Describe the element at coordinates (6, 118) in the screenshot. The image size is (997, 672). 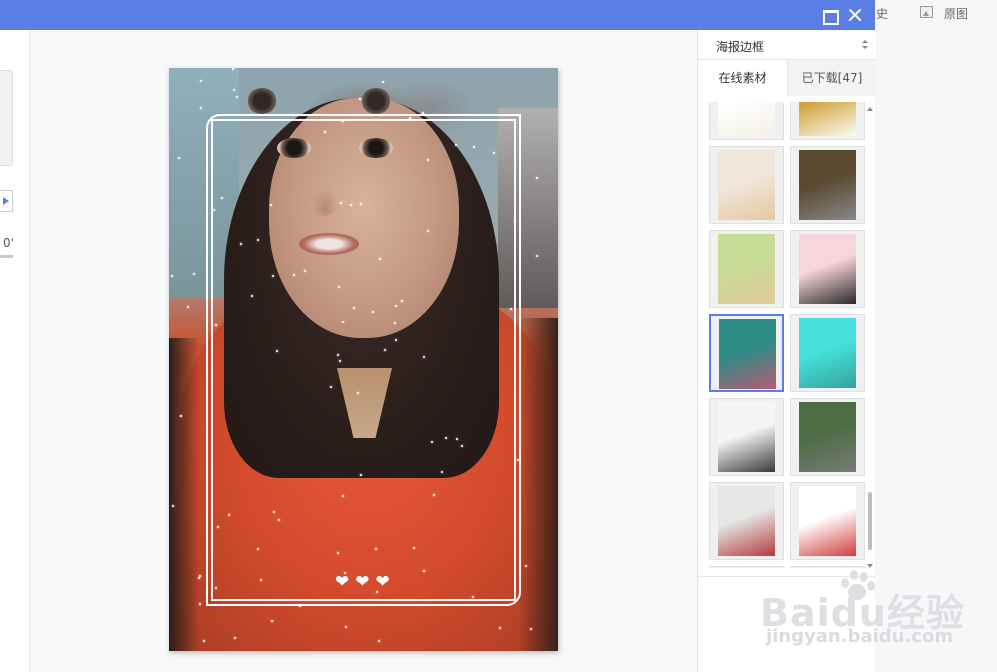
I see `left-preview-panel` at that location.